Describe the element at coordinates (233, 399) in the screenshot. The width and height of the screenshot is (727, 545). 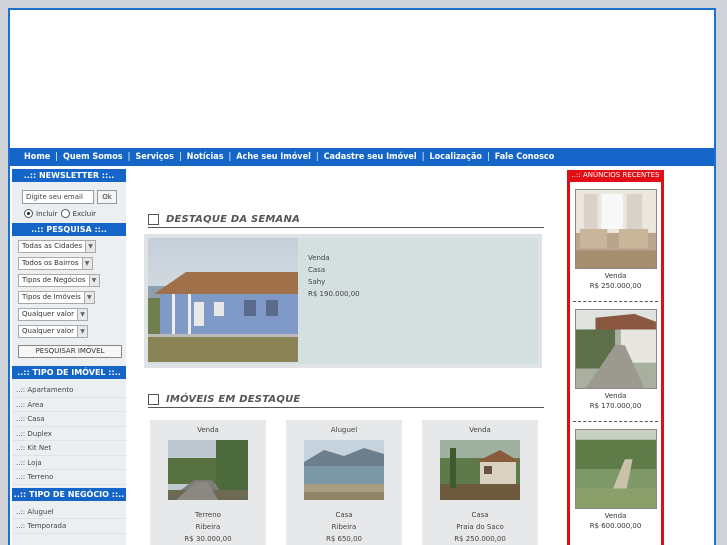
I see `imoveis-destaque-title: IMÓVEIS EM DESTAQUE` at that location.